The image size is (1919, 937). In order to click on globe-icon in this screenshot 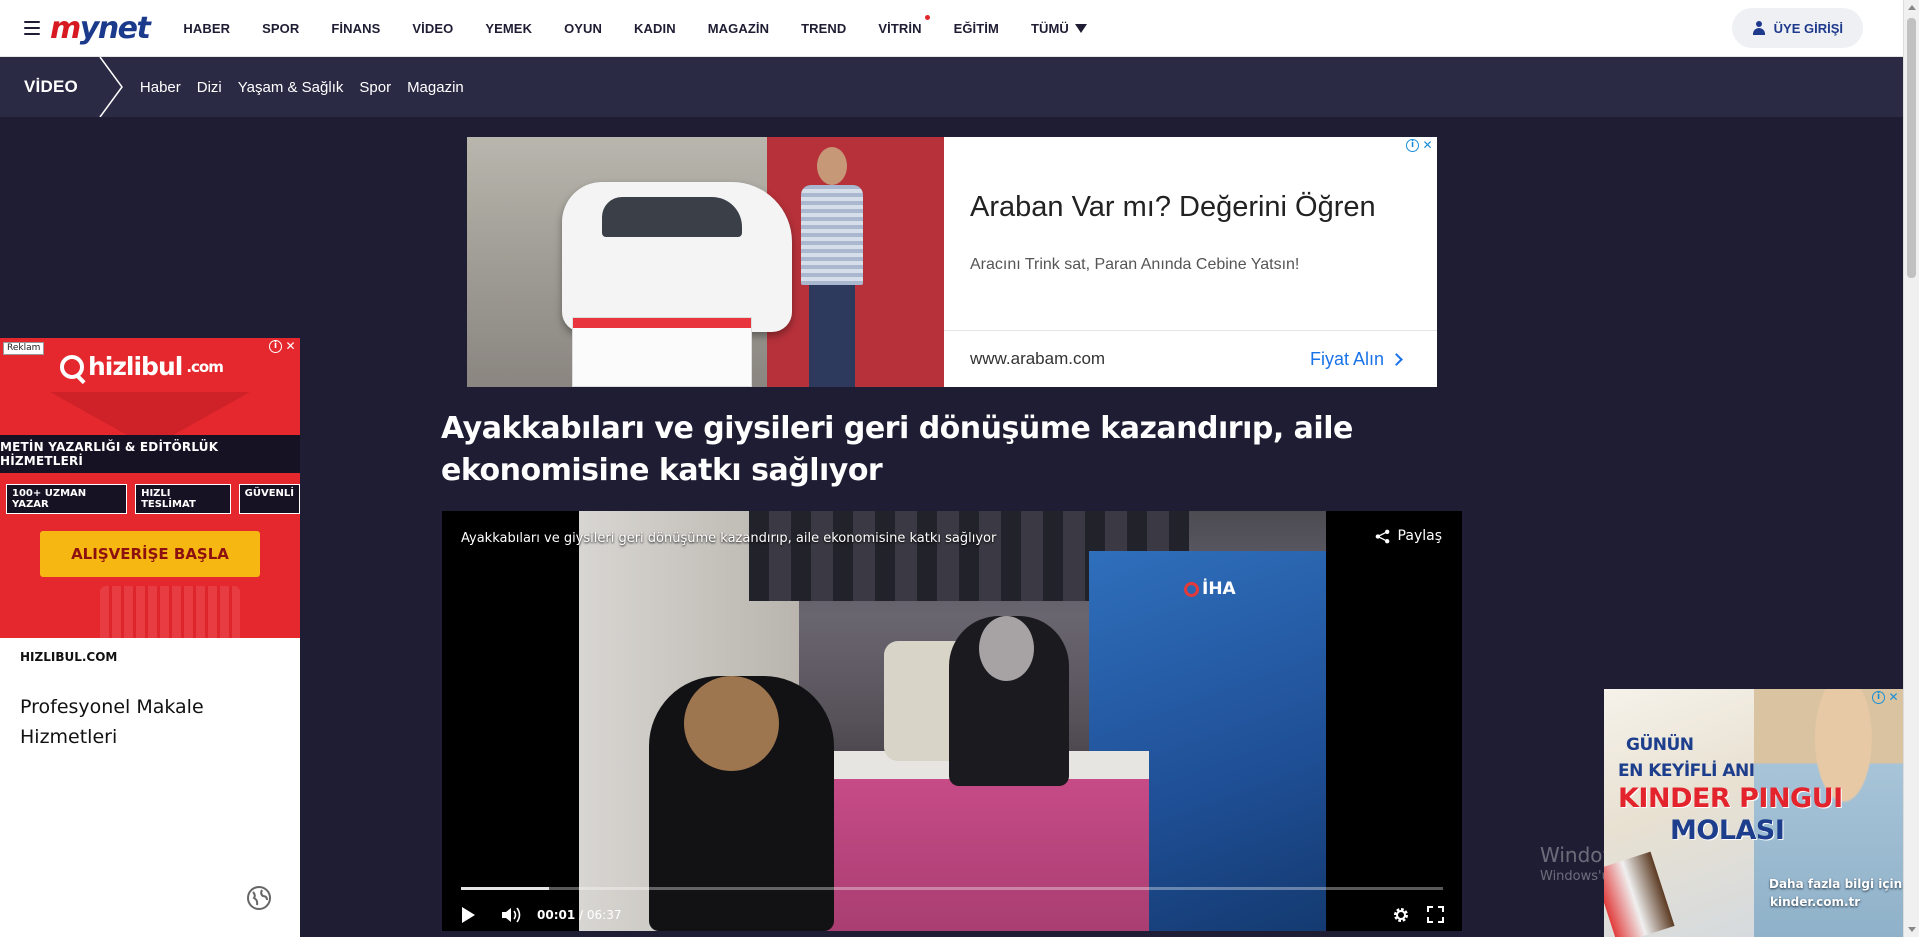, I will do `click(259, 898)`.